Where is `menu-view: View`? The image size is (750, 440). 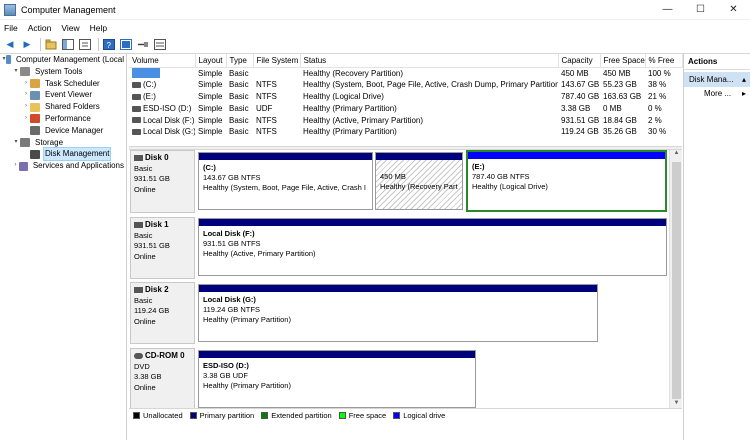 menu-view: View is located at coordinates (70, 28).